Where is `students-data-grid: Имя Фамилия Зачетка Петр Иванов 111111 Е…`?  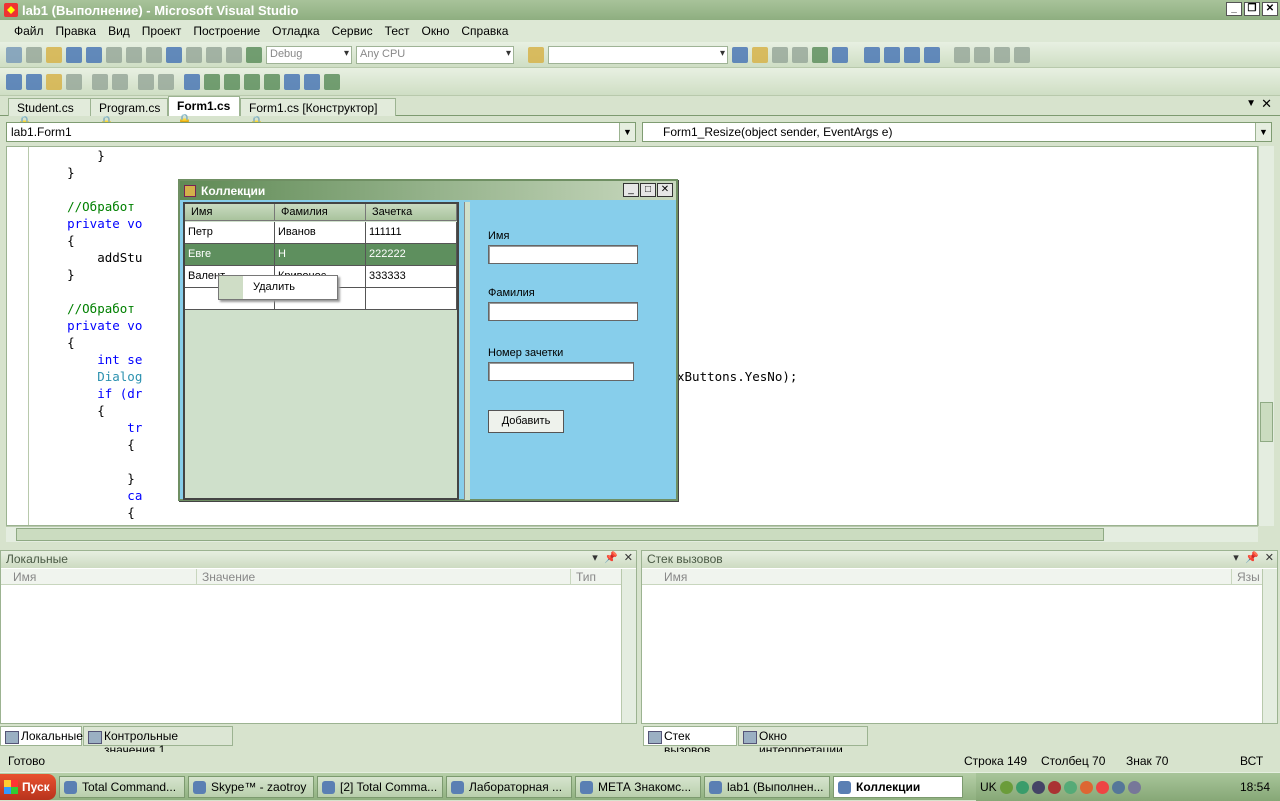 students-data-grid: Имя Фамилия Зачетка Петр Иванов 111111 Е… is located at coordinates (321, 351).